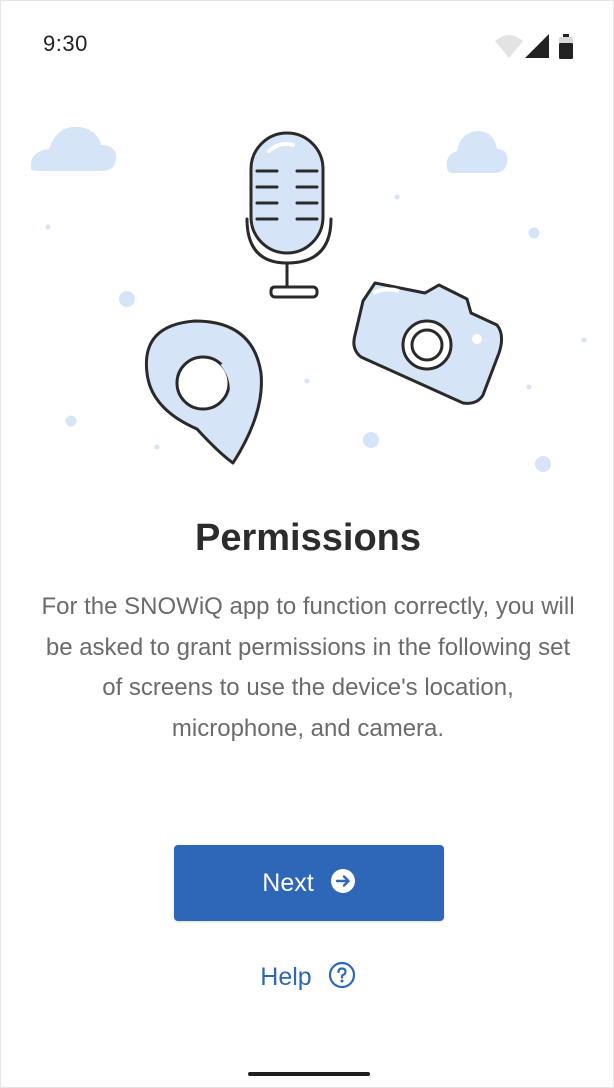 The width and height of the screenshot is (614, 1088). Describe the element at coordinates (203, 392) in the screenshot. I see `location-pin-icon` at that location.